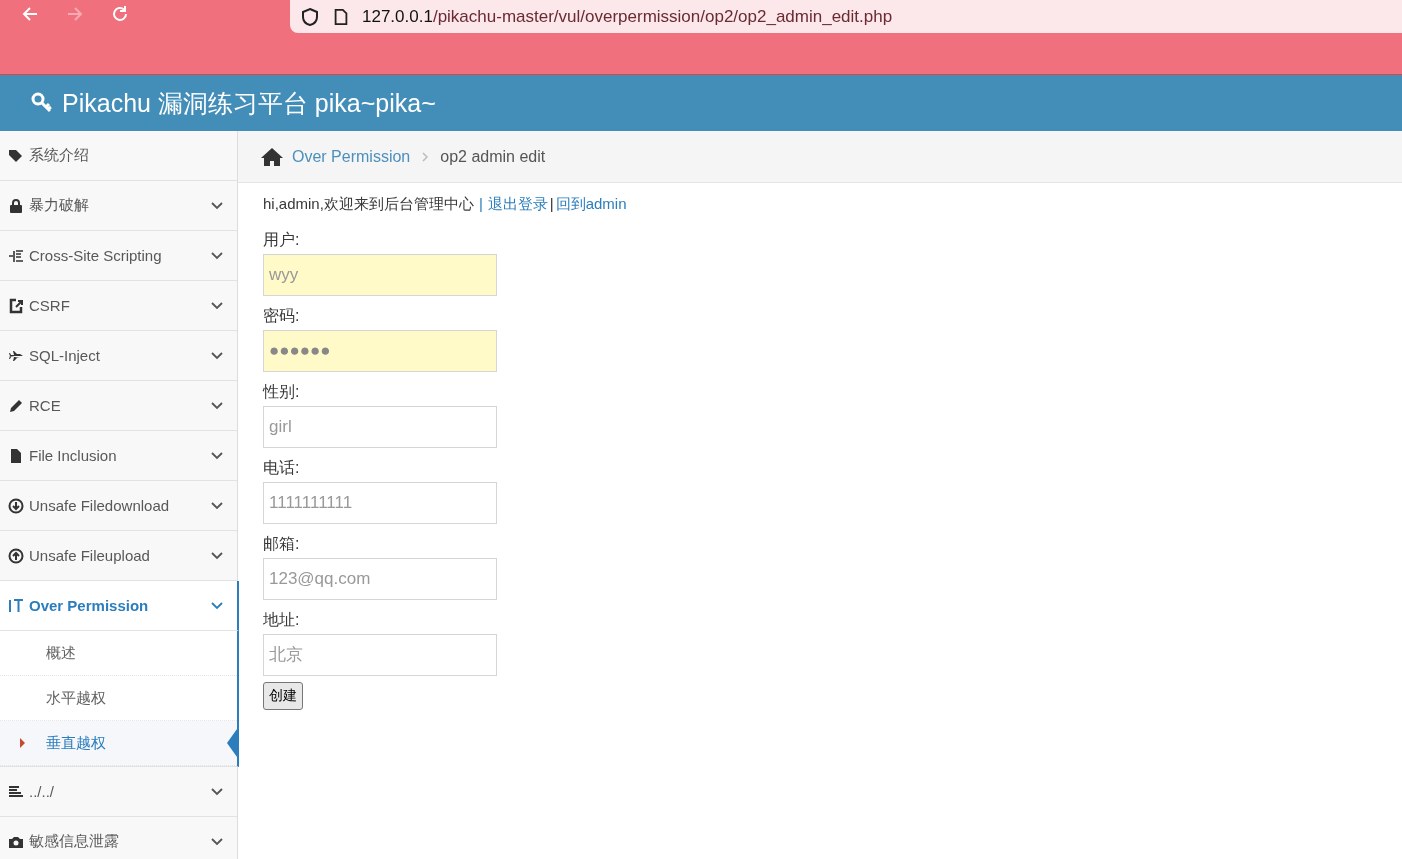 This screenshot has width=1402, height=859. What do you see at coordinates (118, 653) in the screenshot?
I see `submenu-item: 概述` at bounding box center [118, 653].